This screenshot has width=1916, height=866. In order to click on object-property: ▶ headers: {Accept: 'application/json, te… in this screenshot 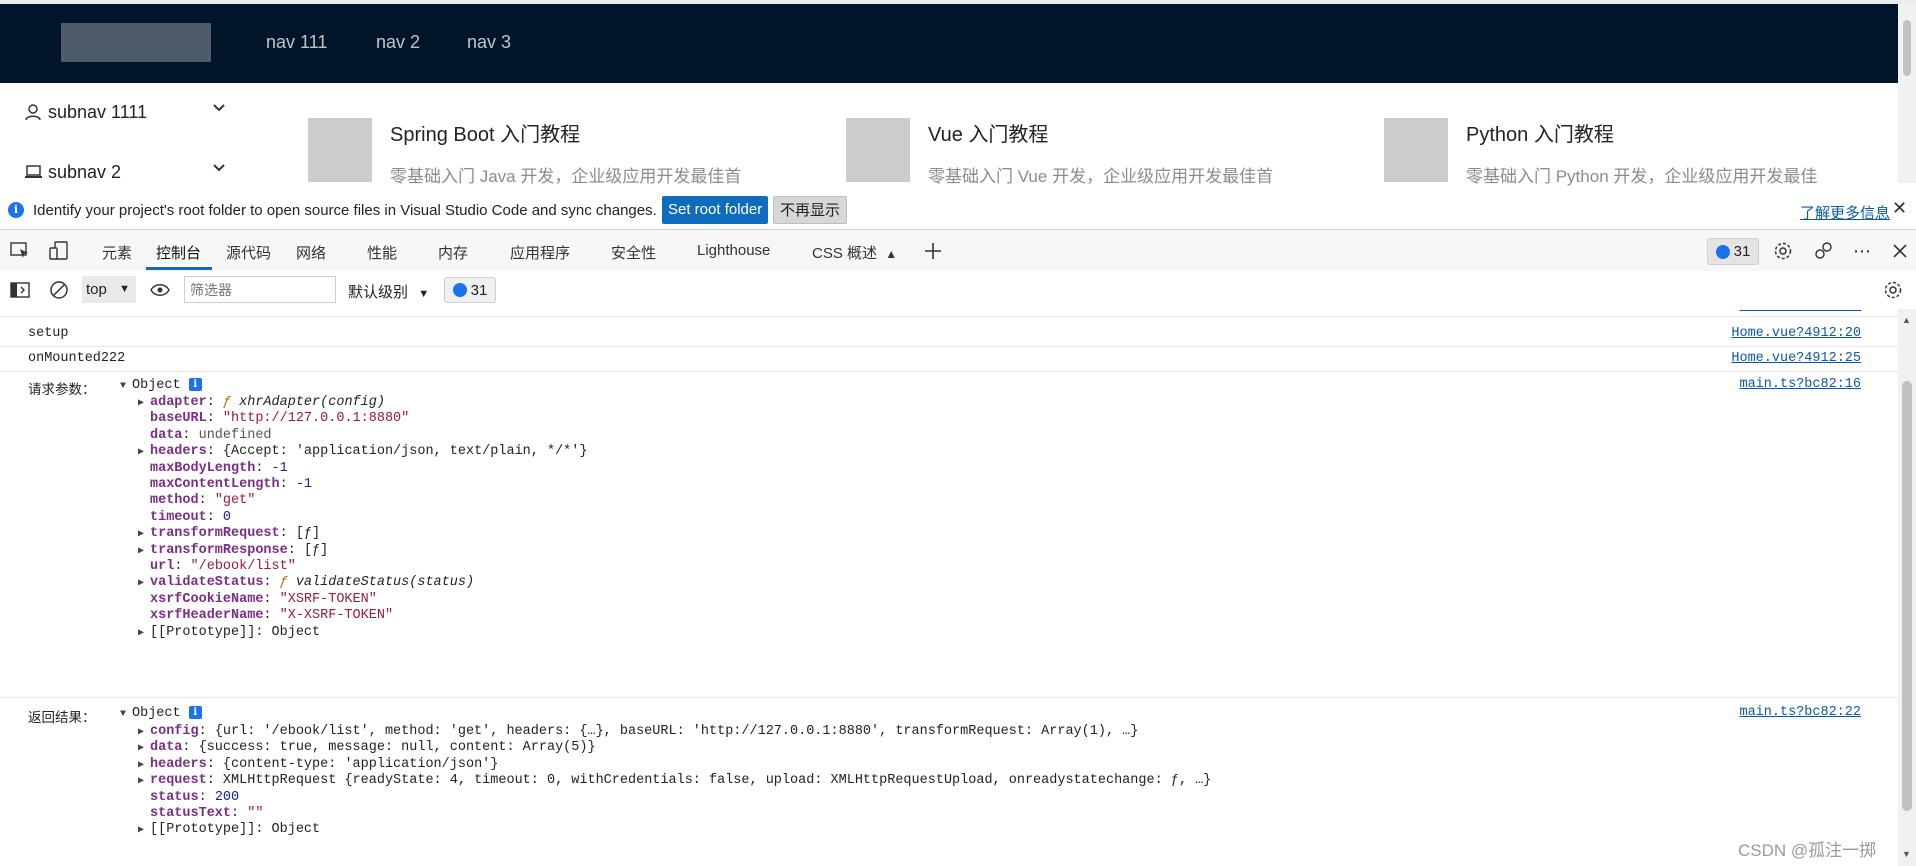, I will do `click(362, 451)`.